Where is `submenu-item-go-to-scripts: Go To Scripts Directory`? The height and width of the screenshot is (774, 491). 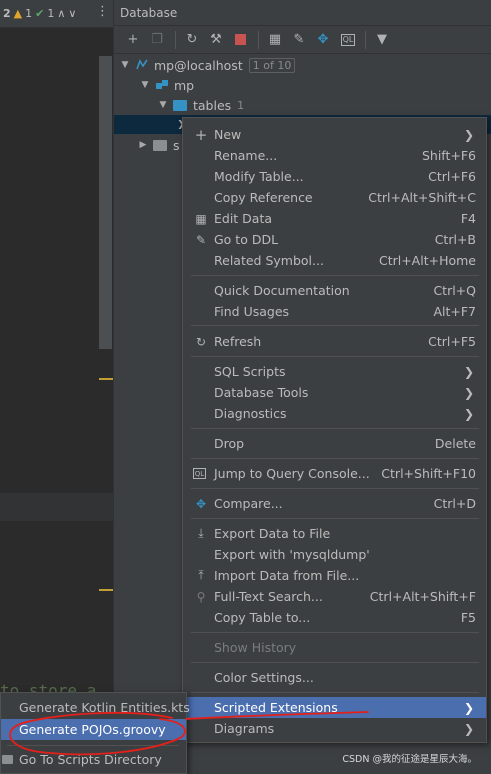 submenu-item-go-to-scripts: Go To Scripts Directory is located at coordinates (93, 759).